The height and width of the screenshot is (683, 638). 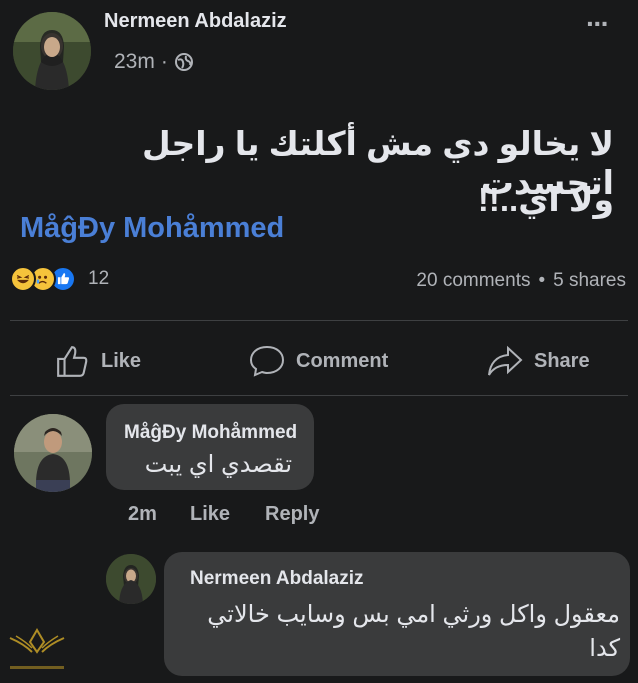 I want to click on post-mention: MåĝĐy Mohåmmed, so click(x=152, y=228).